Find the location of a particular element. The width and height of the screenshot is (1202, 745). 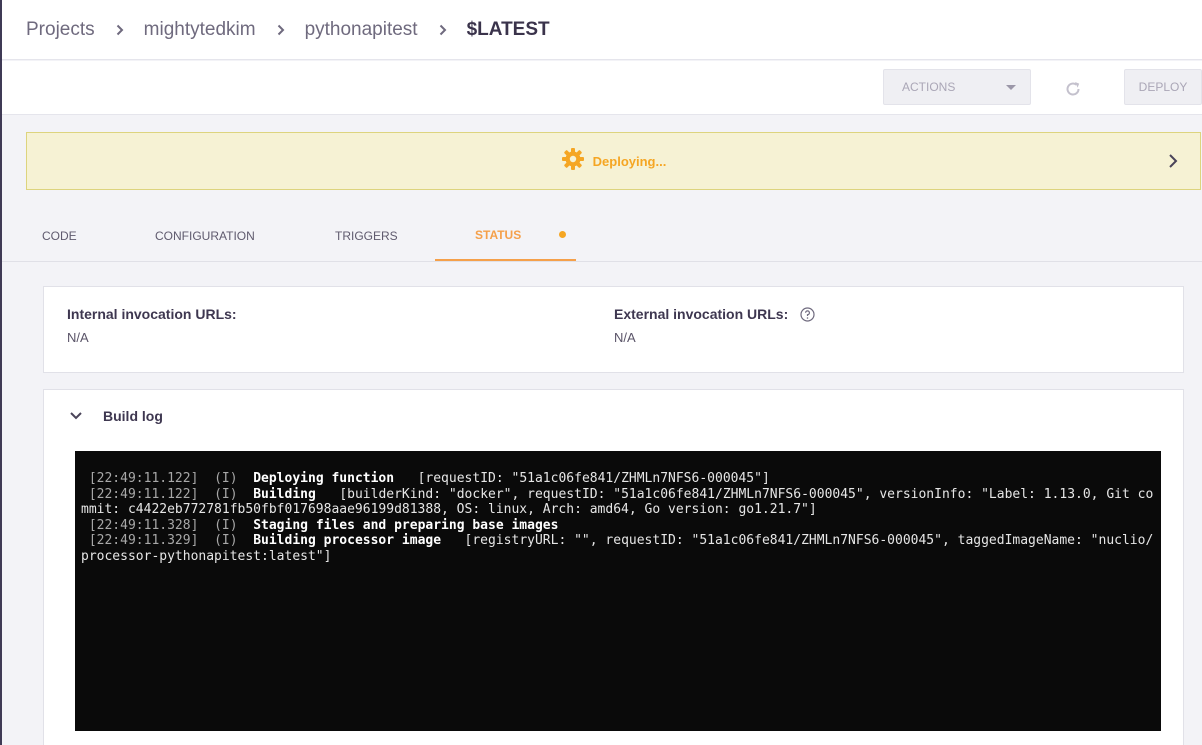

breadcrumb-function: pythonapitest is located at coordinates (361, 30).